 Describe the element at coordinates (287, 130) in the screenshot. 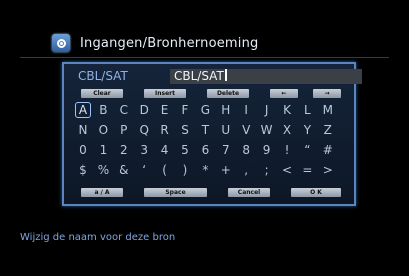

I see `char-key: X` at that location.